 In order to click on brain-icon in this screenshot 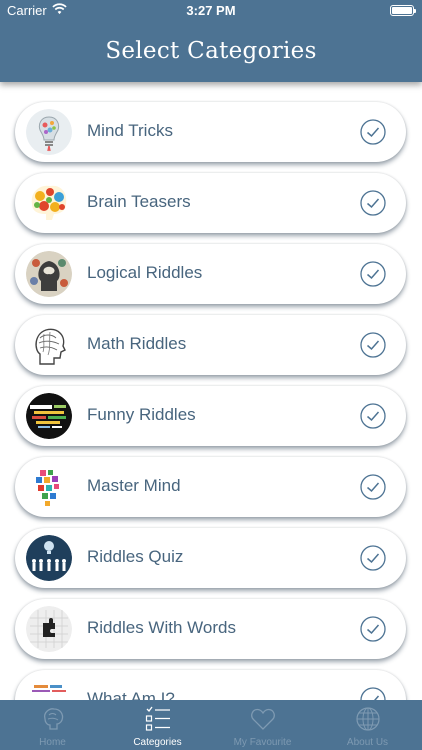, I will do `click(54, 719)`.